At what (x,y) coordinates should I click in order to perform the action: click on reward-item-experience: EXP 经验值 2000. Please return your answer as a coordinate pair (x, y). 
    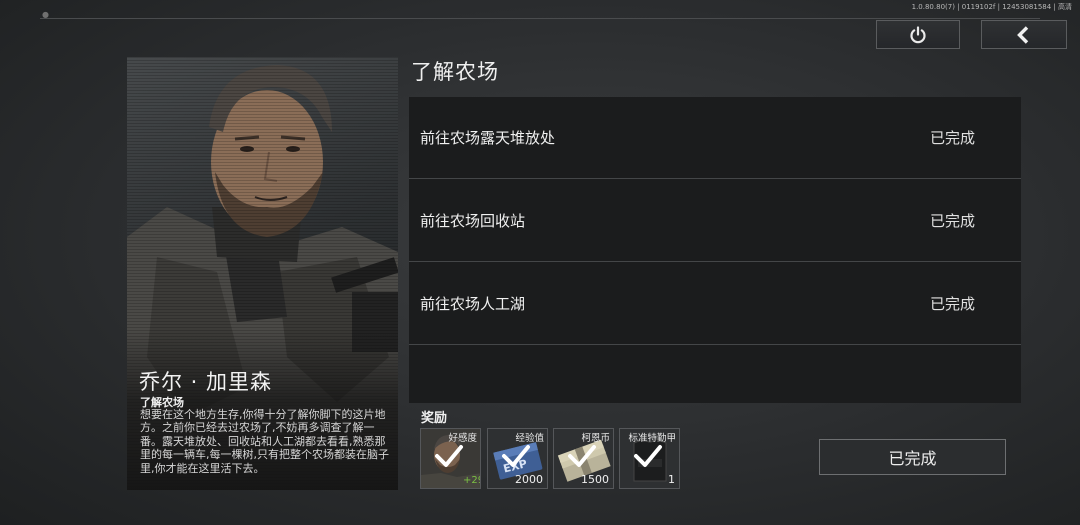
    Looking at the image, I should click on (517, 458).